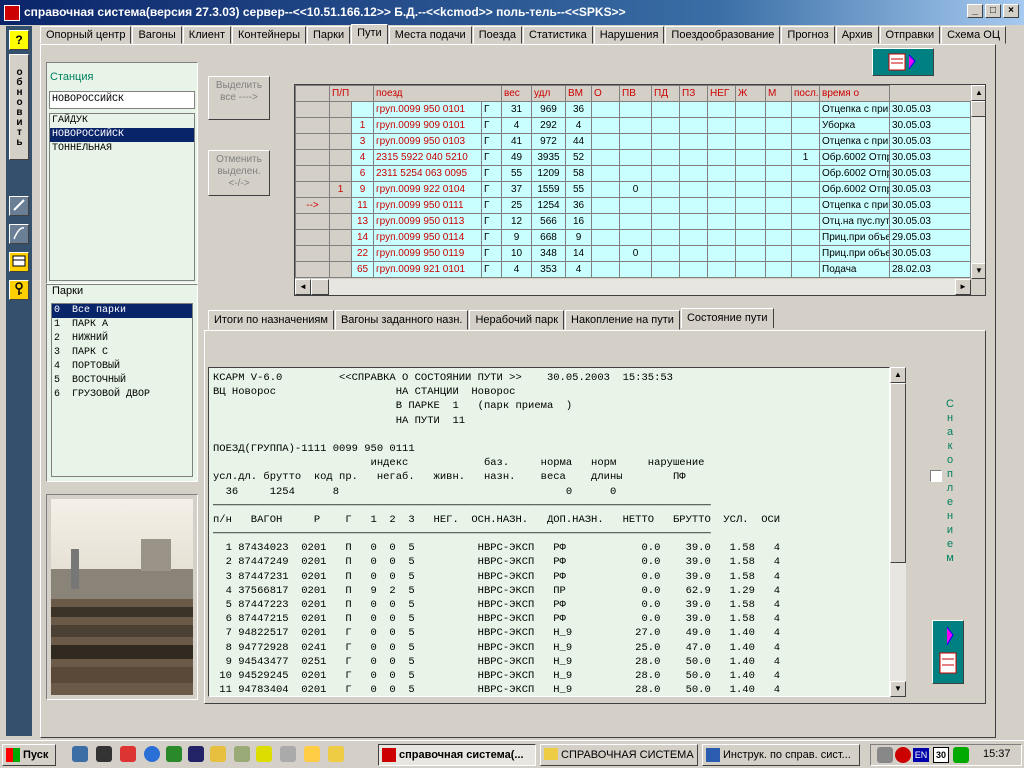 Image resolution: width=1024 pixels, height=768 pixels. I want to click on grid-cell-udl: 9, so click(578, 237).